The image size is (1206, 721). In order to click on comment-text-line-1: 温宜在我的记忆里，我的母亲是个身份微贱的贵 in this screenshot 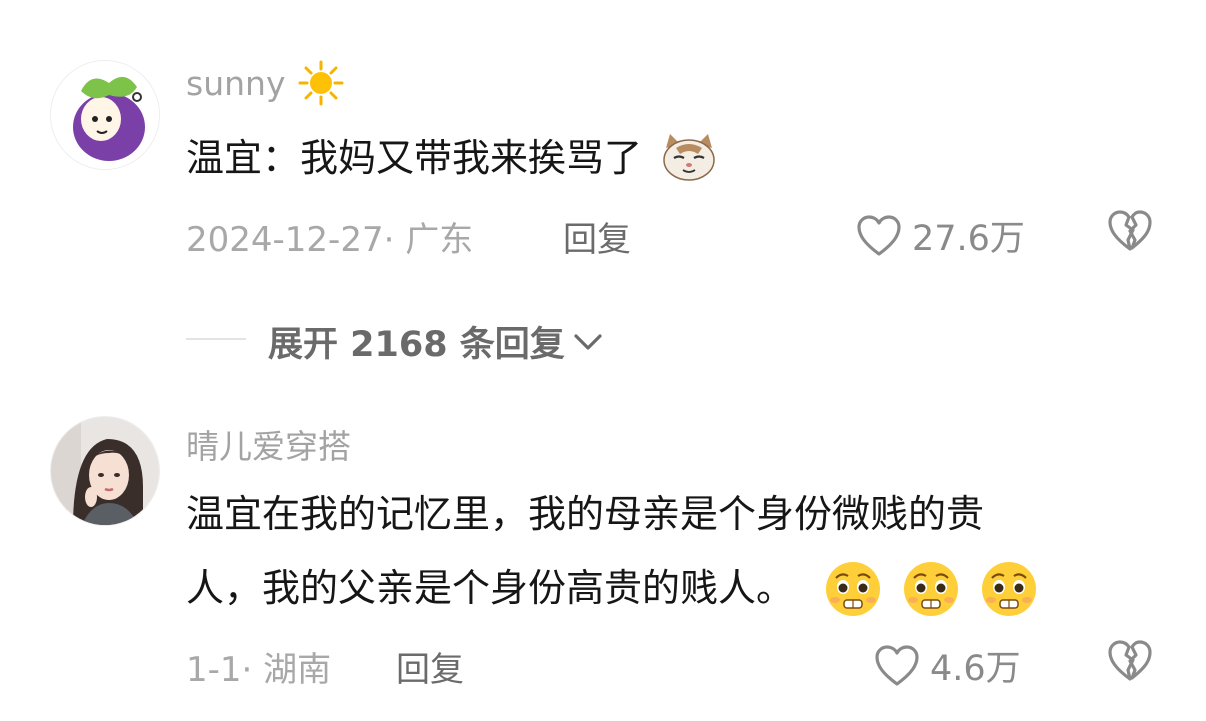, I will do `click(585, 514)`.